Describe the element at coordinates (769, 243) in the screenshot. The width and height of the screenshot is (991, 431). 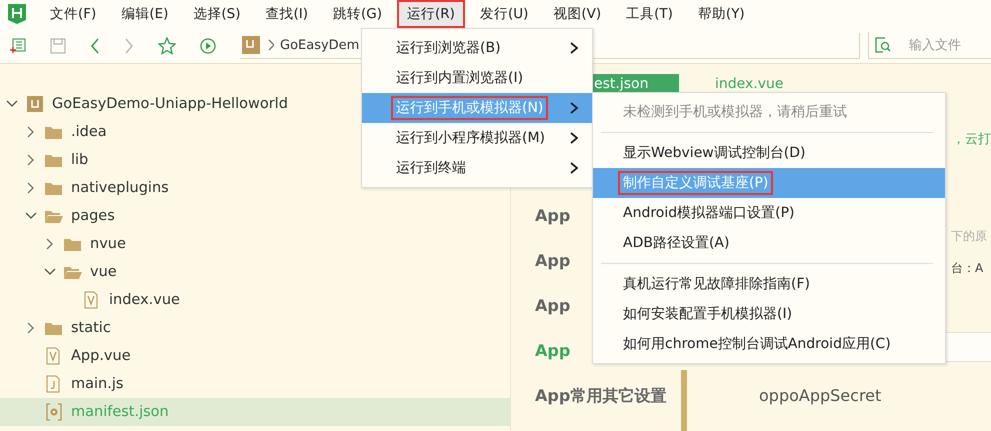
I see `menu-item: ADB路径设置(A)` at that location.